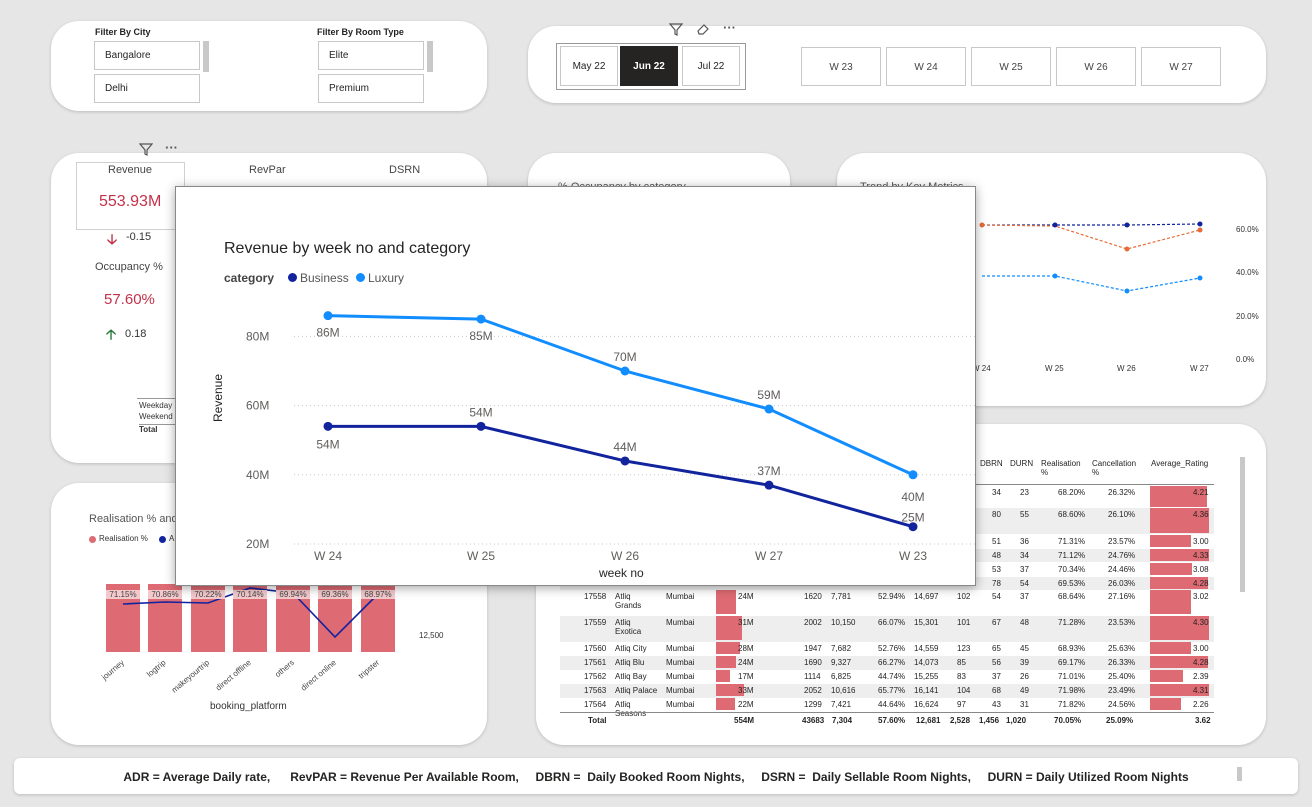 This screenshot has height=807, width=1312. Describe the element at coordinates (636, 690) in the screenshot. I see `table-cell: Atliq Palace` at that location.